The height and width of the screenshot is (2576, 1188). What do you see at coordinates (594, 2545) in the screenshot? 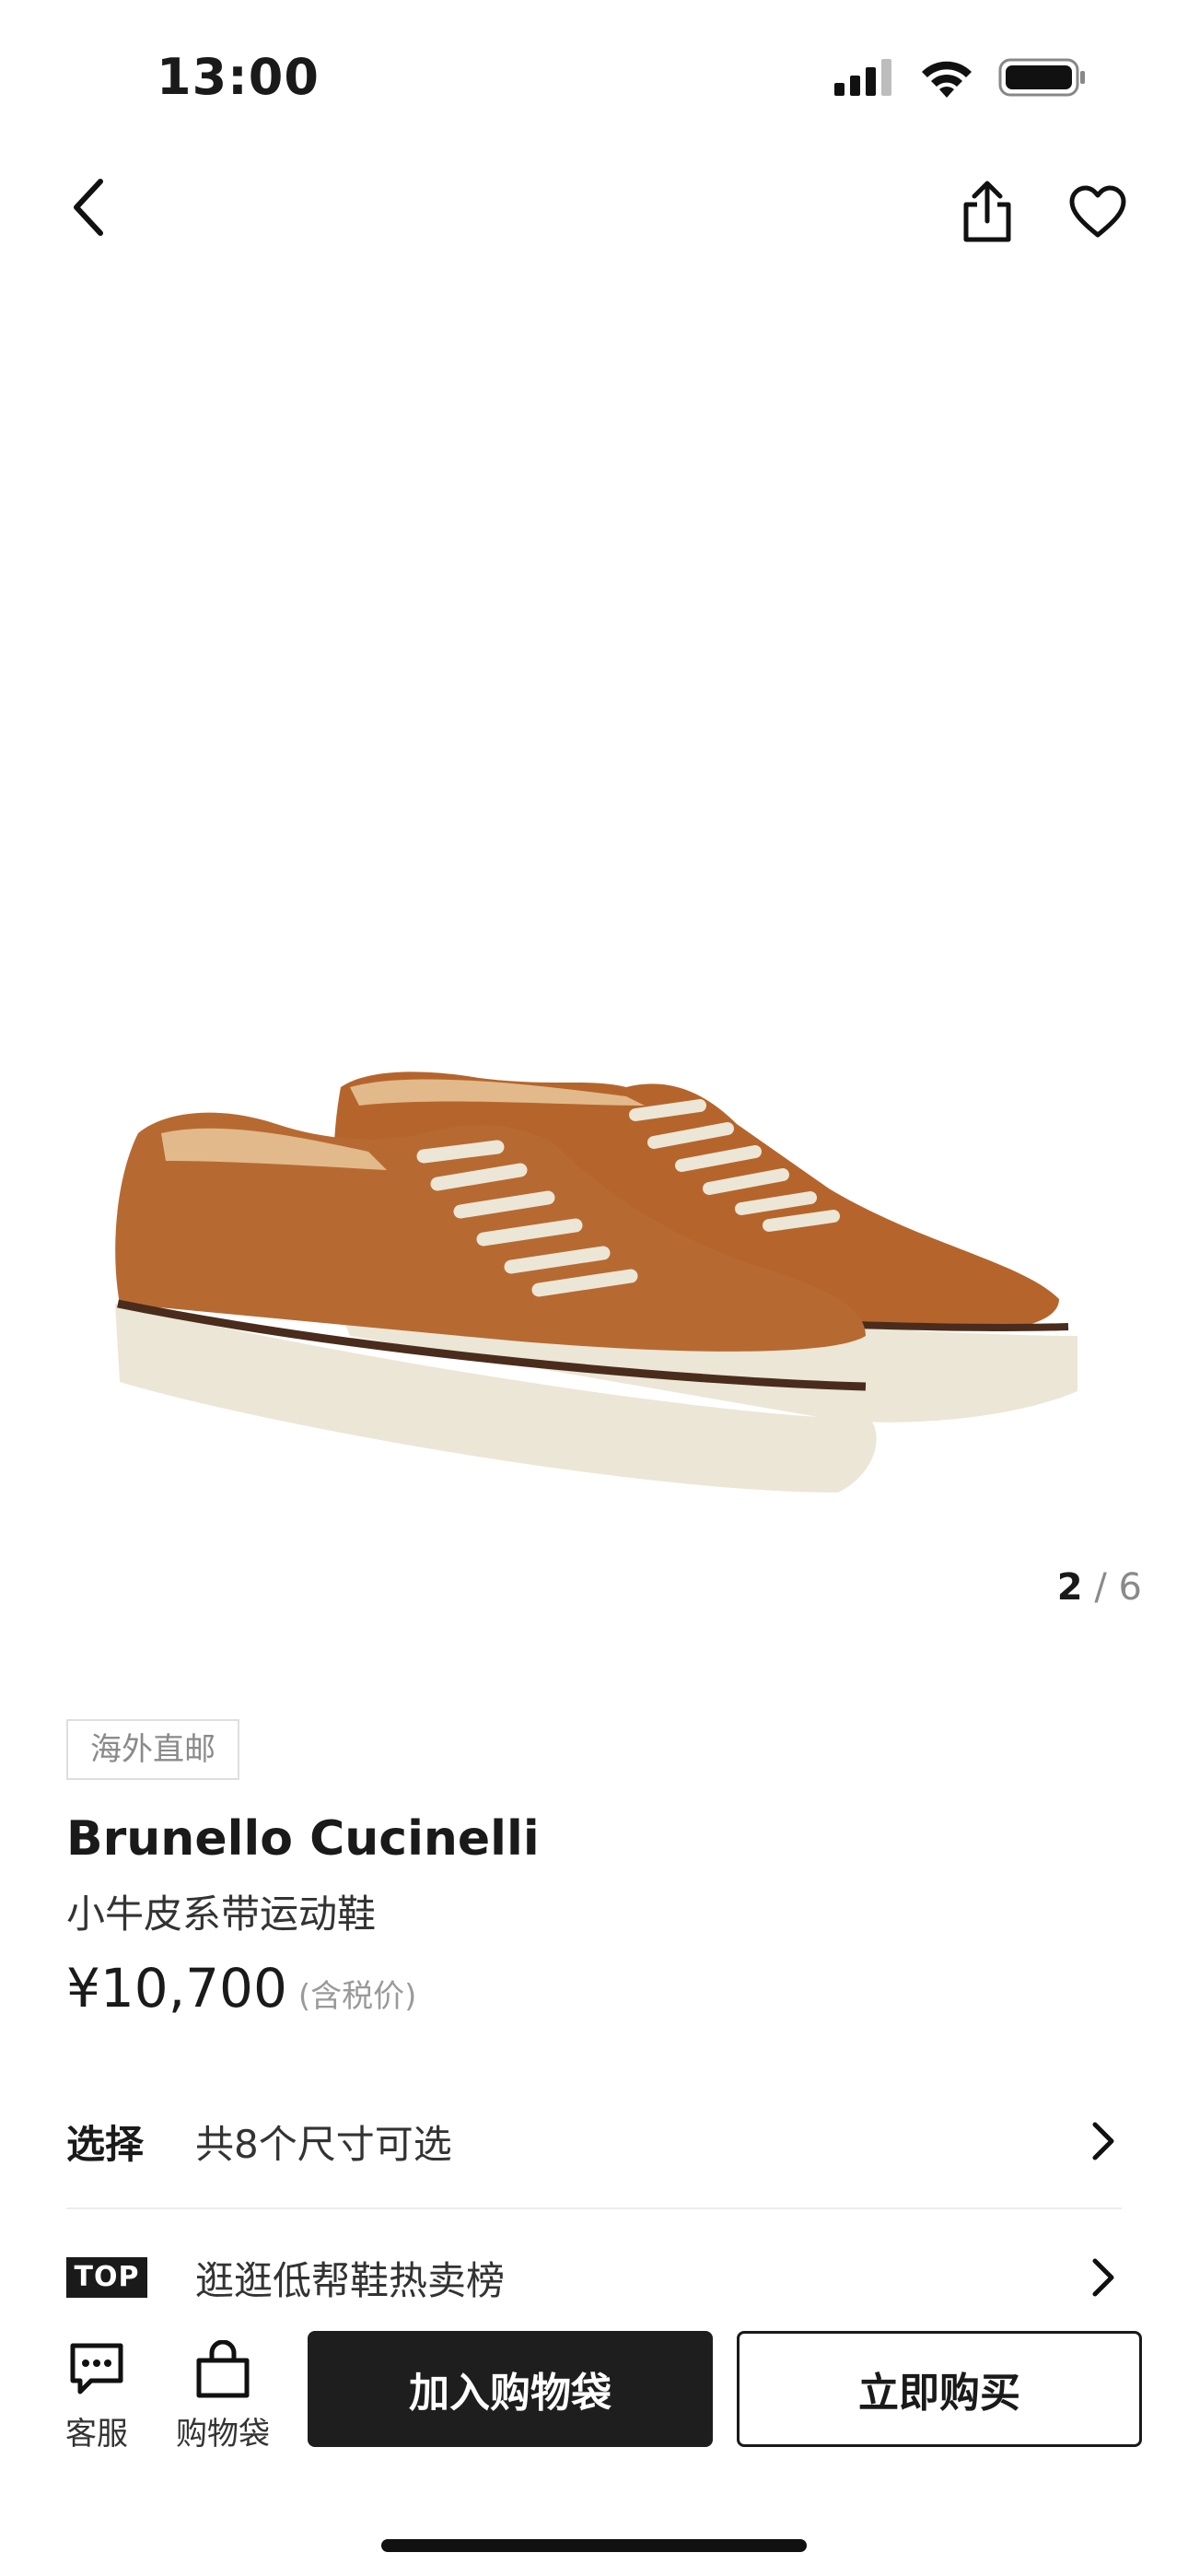
I see `home-indicator` at bounding box center [594, 2545].